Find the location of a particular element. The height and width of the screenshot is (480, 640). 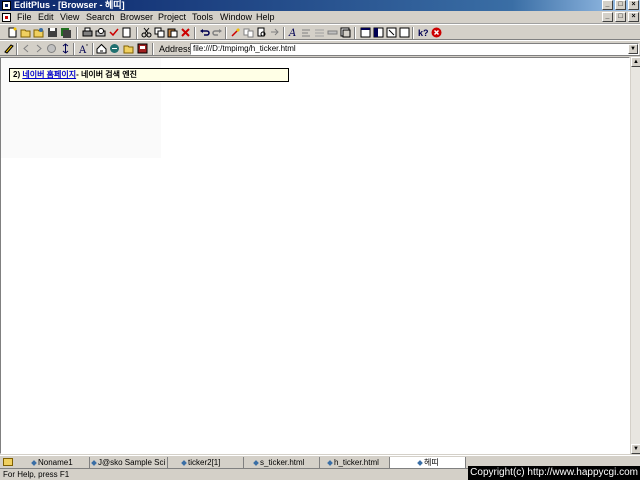

close-button: × is located at coordinates (633, 5).